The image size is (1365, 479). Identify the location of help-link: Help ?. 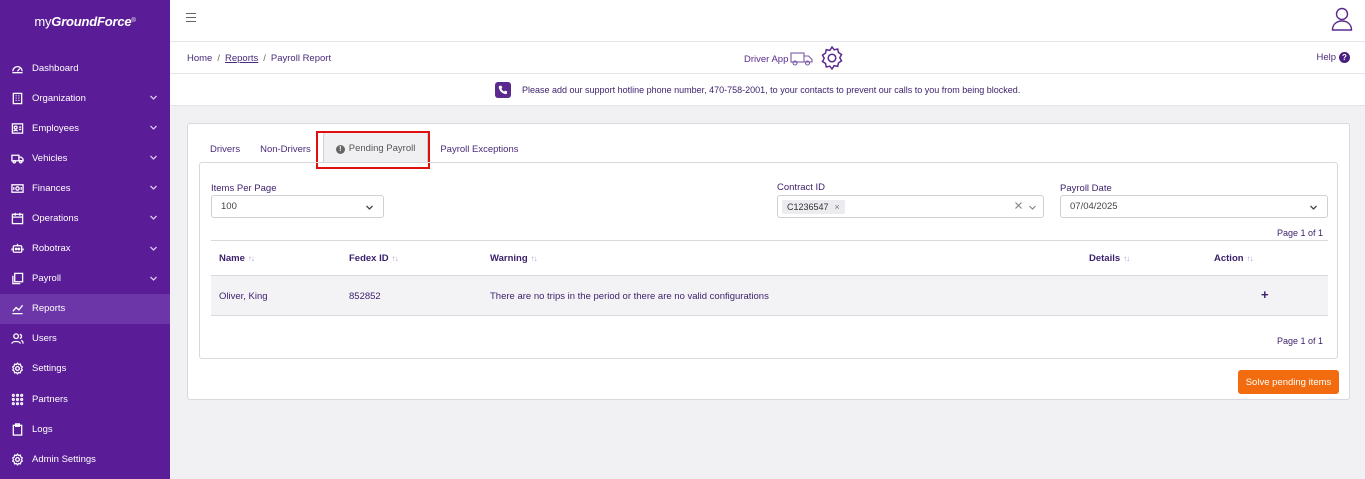
(1333, 57).